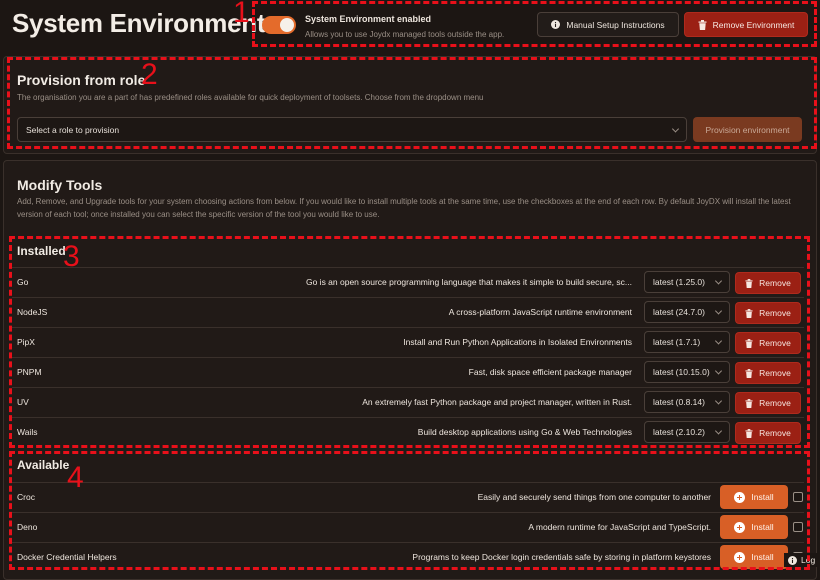 This screenshot has height=580, width=820. What do you see at coordinates (677, 342) in the screenshot?
I see `version-value: latest (1.7.1)` at bounding box center [677, 342].